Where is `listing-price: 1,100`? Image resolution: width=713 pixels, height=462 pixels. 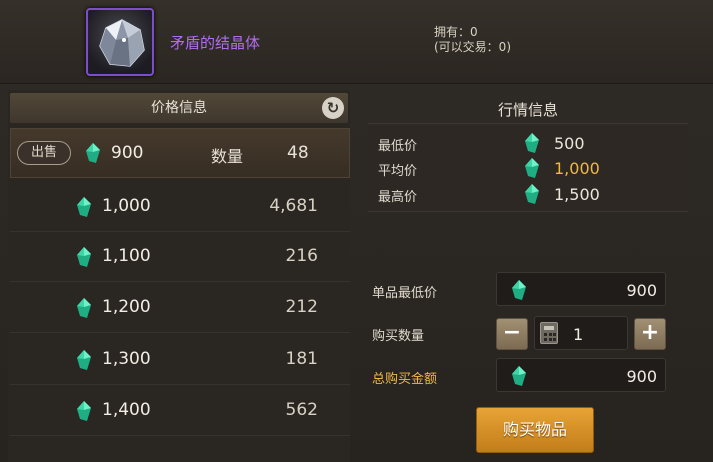
listing-price: 1,100 is located at coordinates (126, 256).